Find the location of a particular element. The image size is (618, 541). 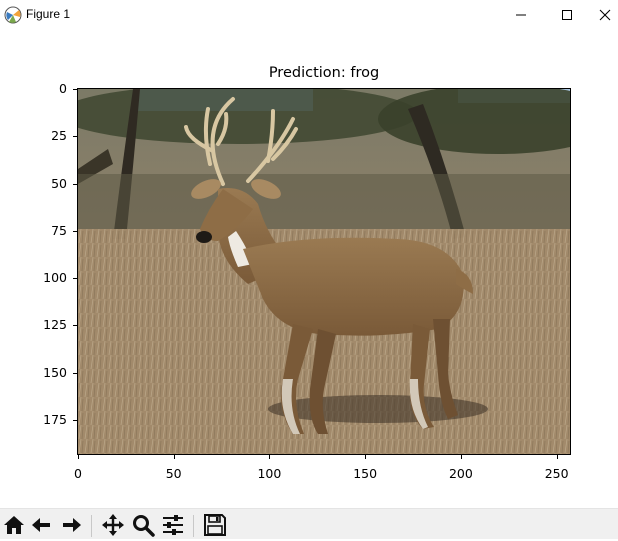

save-button is located at coordinates (216, 526).